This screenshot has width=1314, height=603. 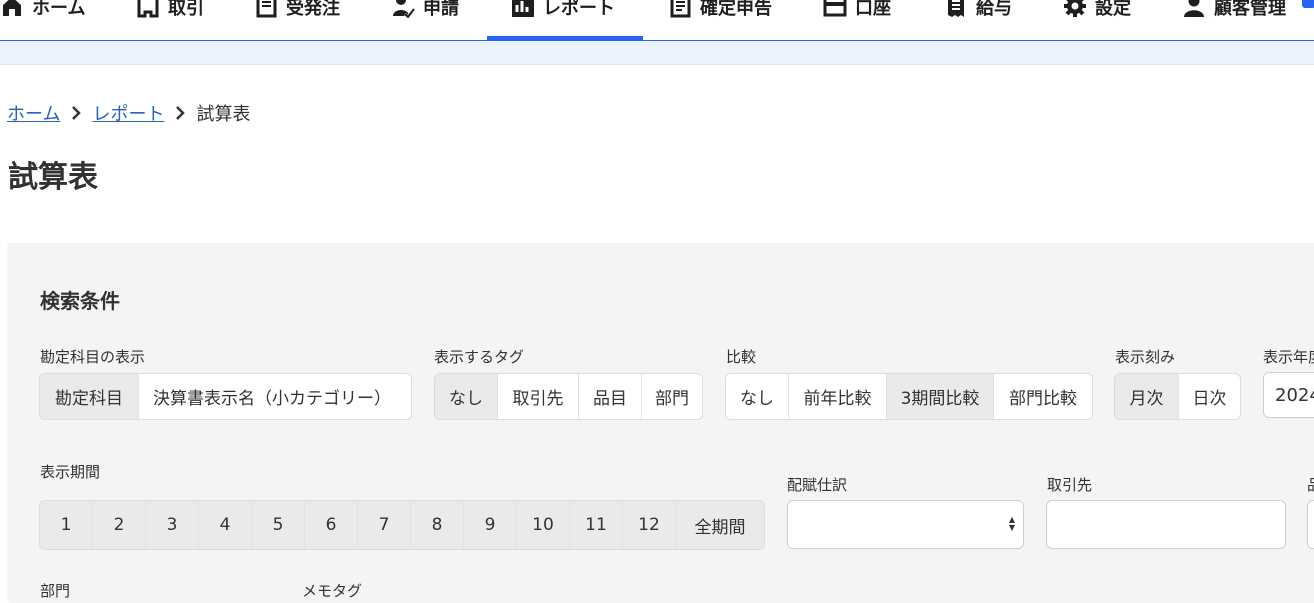 What do you see at coordinates (720, 525) in the screenshot?
I see `period-option: 全期間` at bounding box center [720, 525].